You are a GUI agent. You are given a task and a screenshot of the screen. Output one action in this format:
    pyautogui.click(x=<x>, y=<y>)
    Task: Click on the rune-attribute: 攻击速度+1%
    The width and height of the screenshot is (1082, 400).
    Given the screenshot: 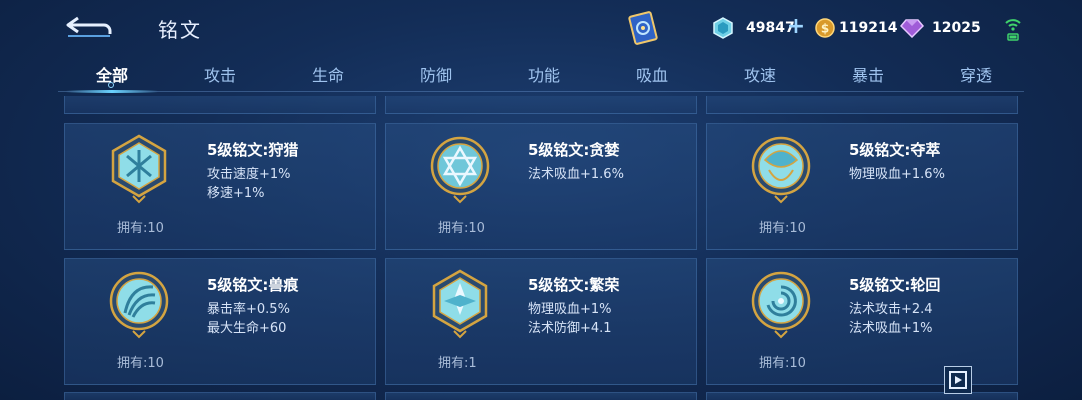 What is the action you would take?
    pyautogui.click(x=249, y=174)
    